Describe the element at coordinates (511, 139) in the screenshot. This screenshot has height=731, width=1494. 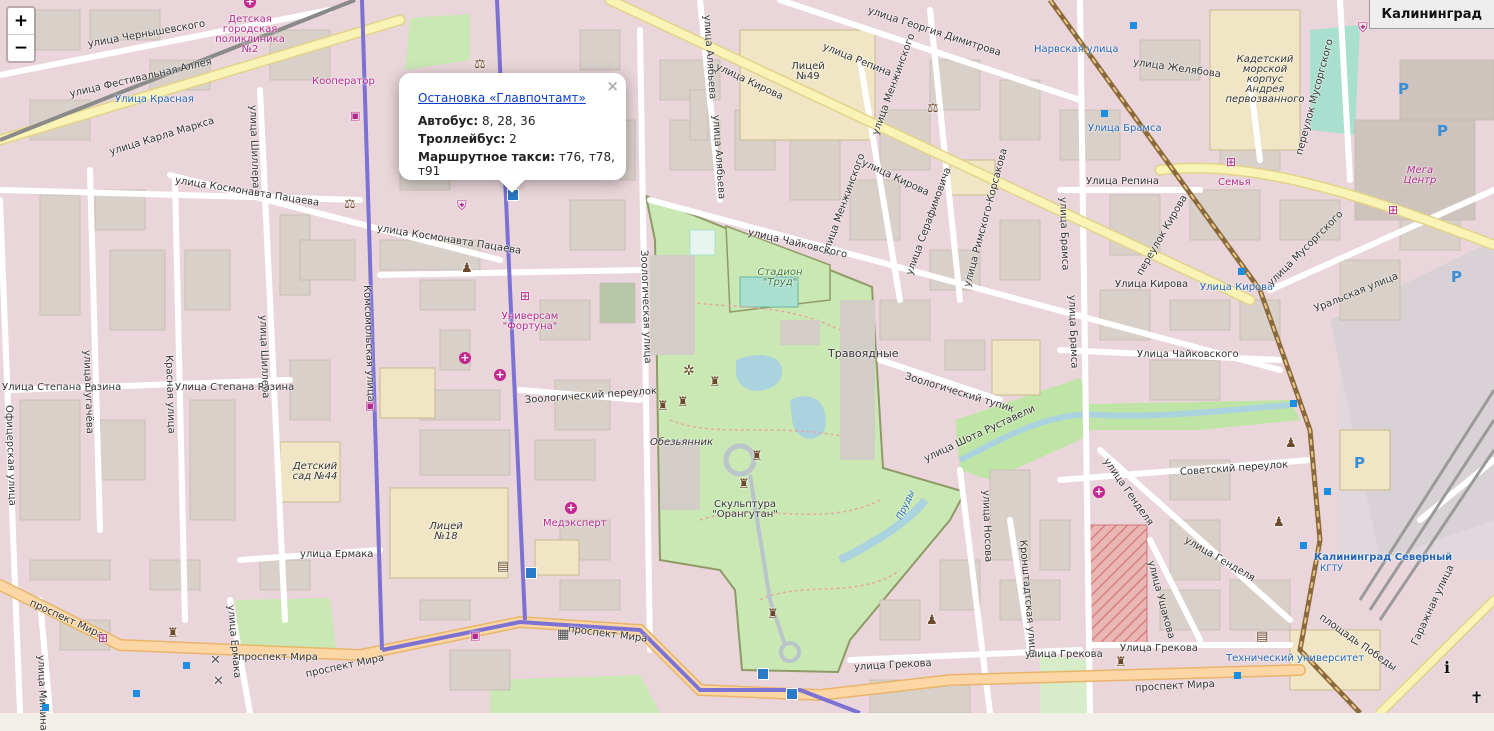
I see `trolley-routes: 2` at that location.